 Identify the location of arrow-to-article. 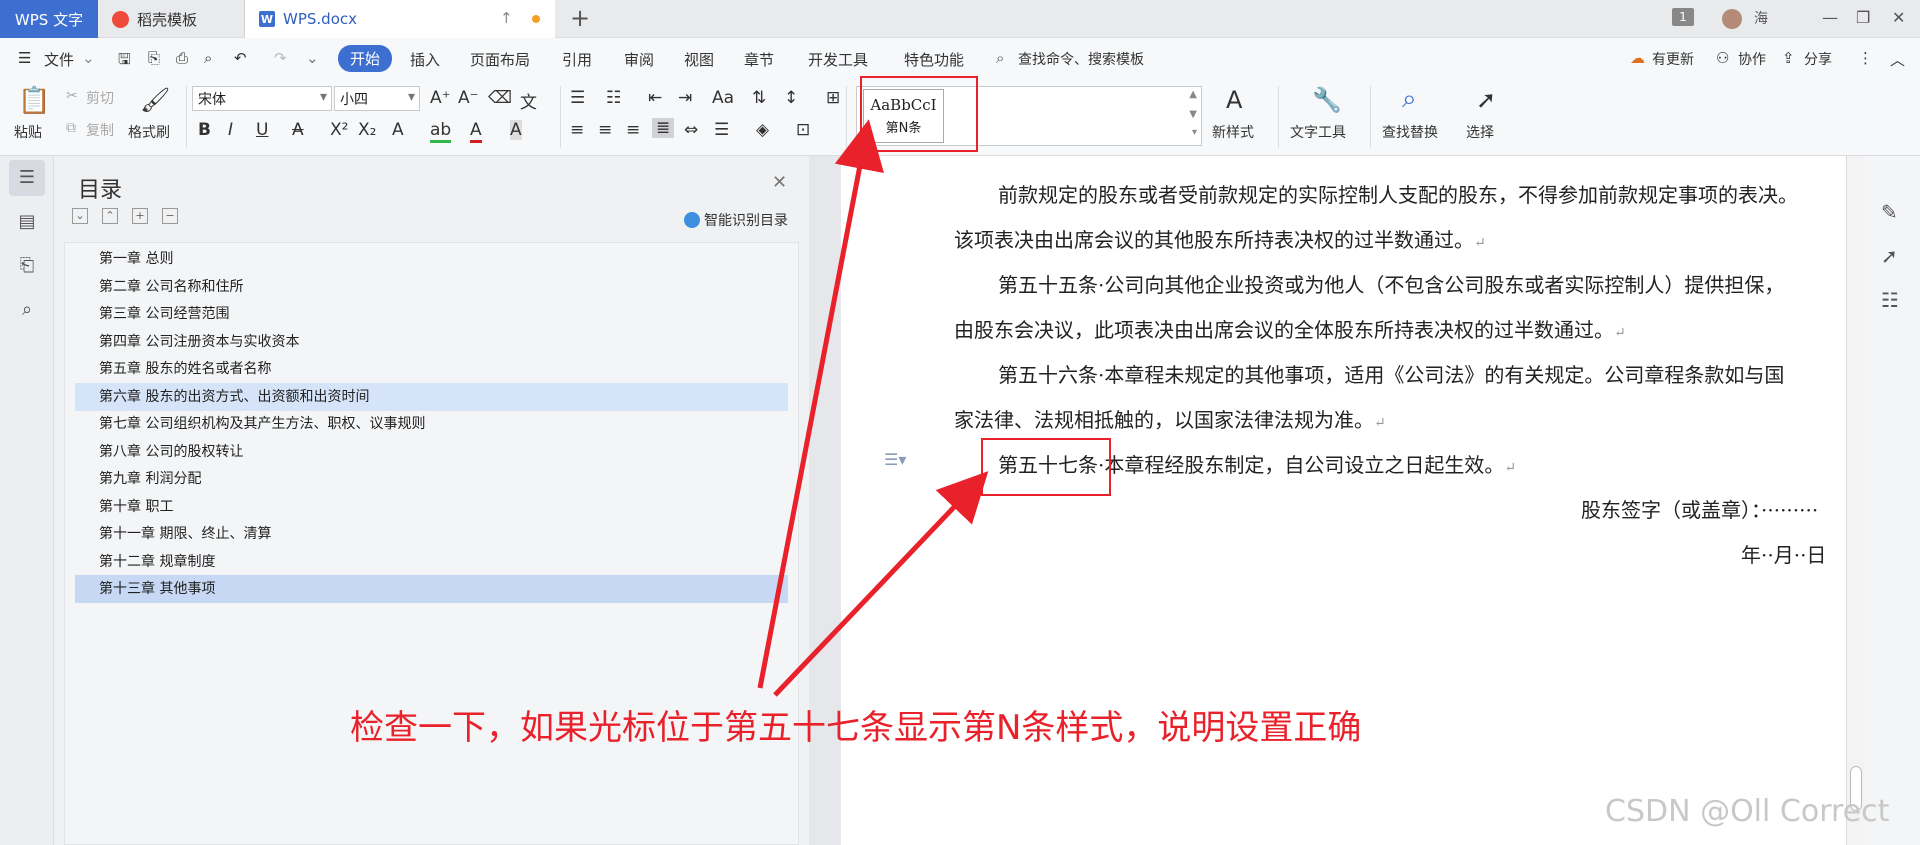
(881, 584).